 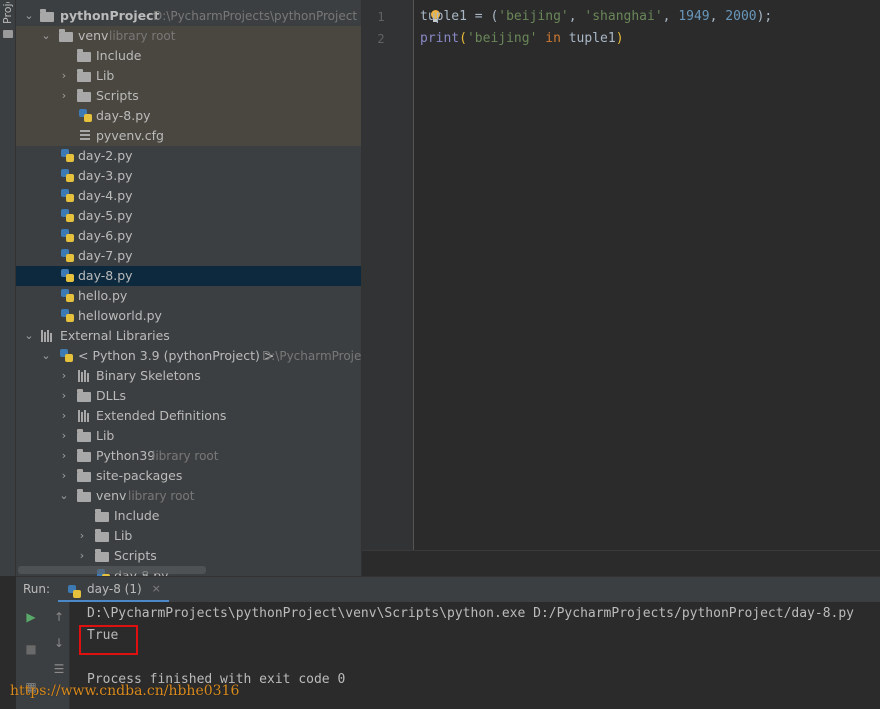 I want to click on tree-item-file: day-6.py, so click(x=188, y=236).